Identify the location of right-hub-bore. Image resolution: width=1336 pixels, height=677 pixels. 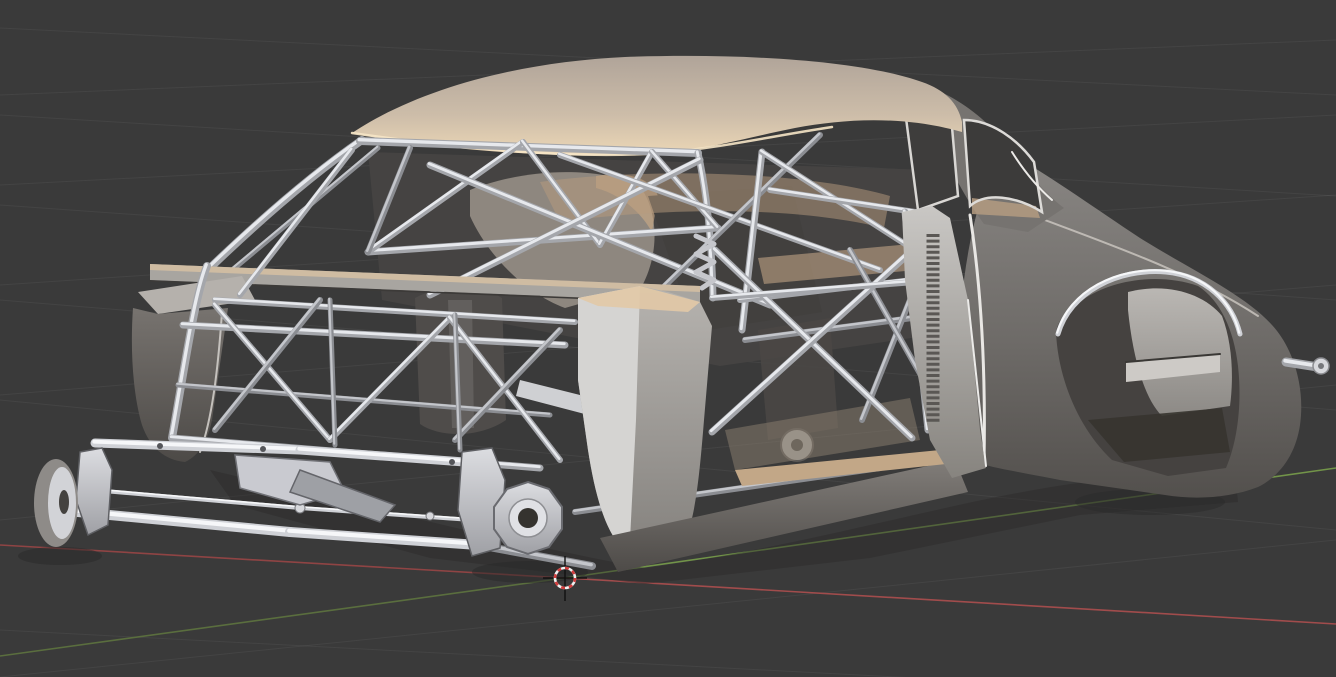
(528, 518).